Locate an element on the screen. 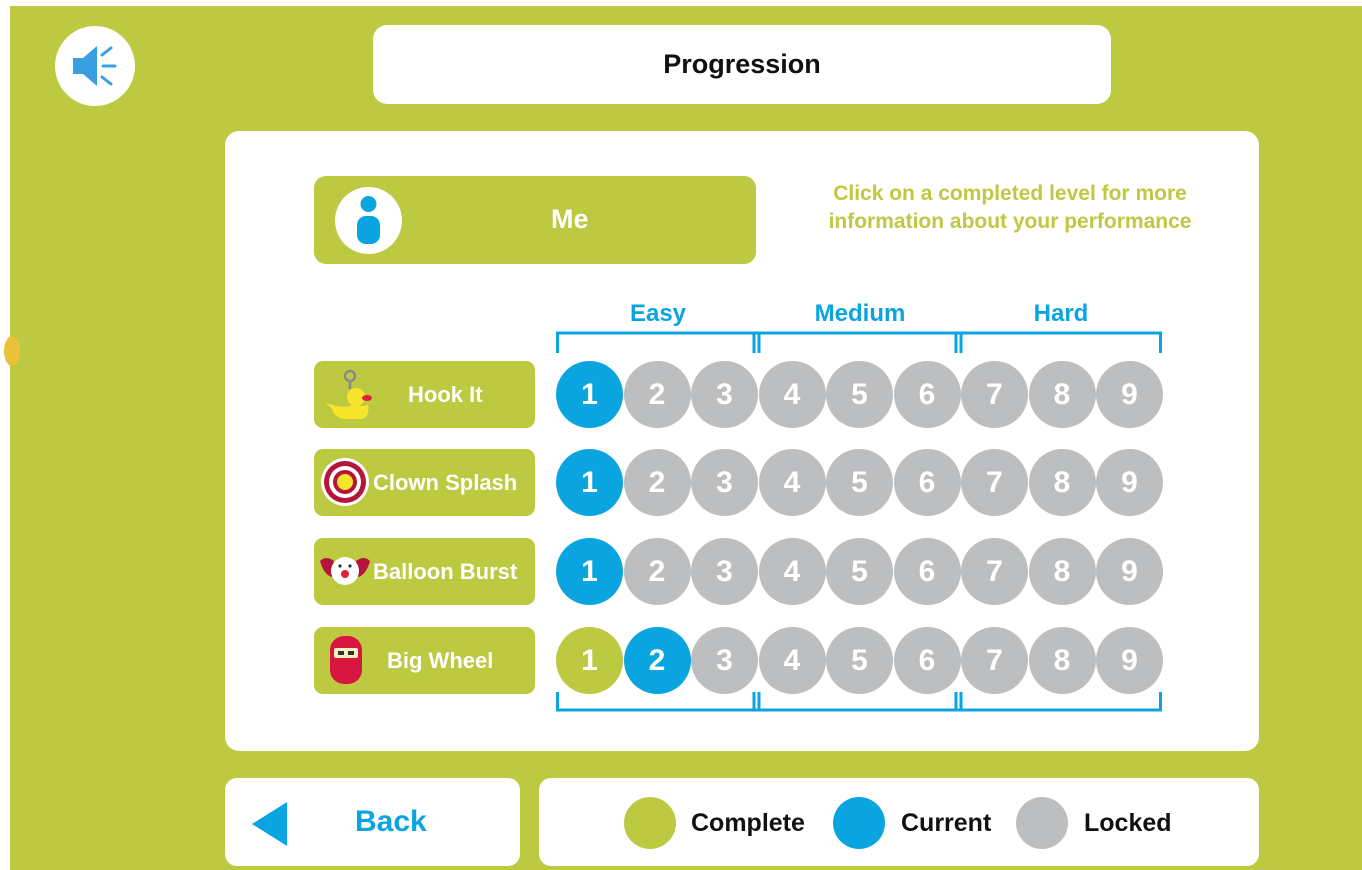 The image size is (1362, 870). legend-complete-swatch is located at coordinates (650, 823).